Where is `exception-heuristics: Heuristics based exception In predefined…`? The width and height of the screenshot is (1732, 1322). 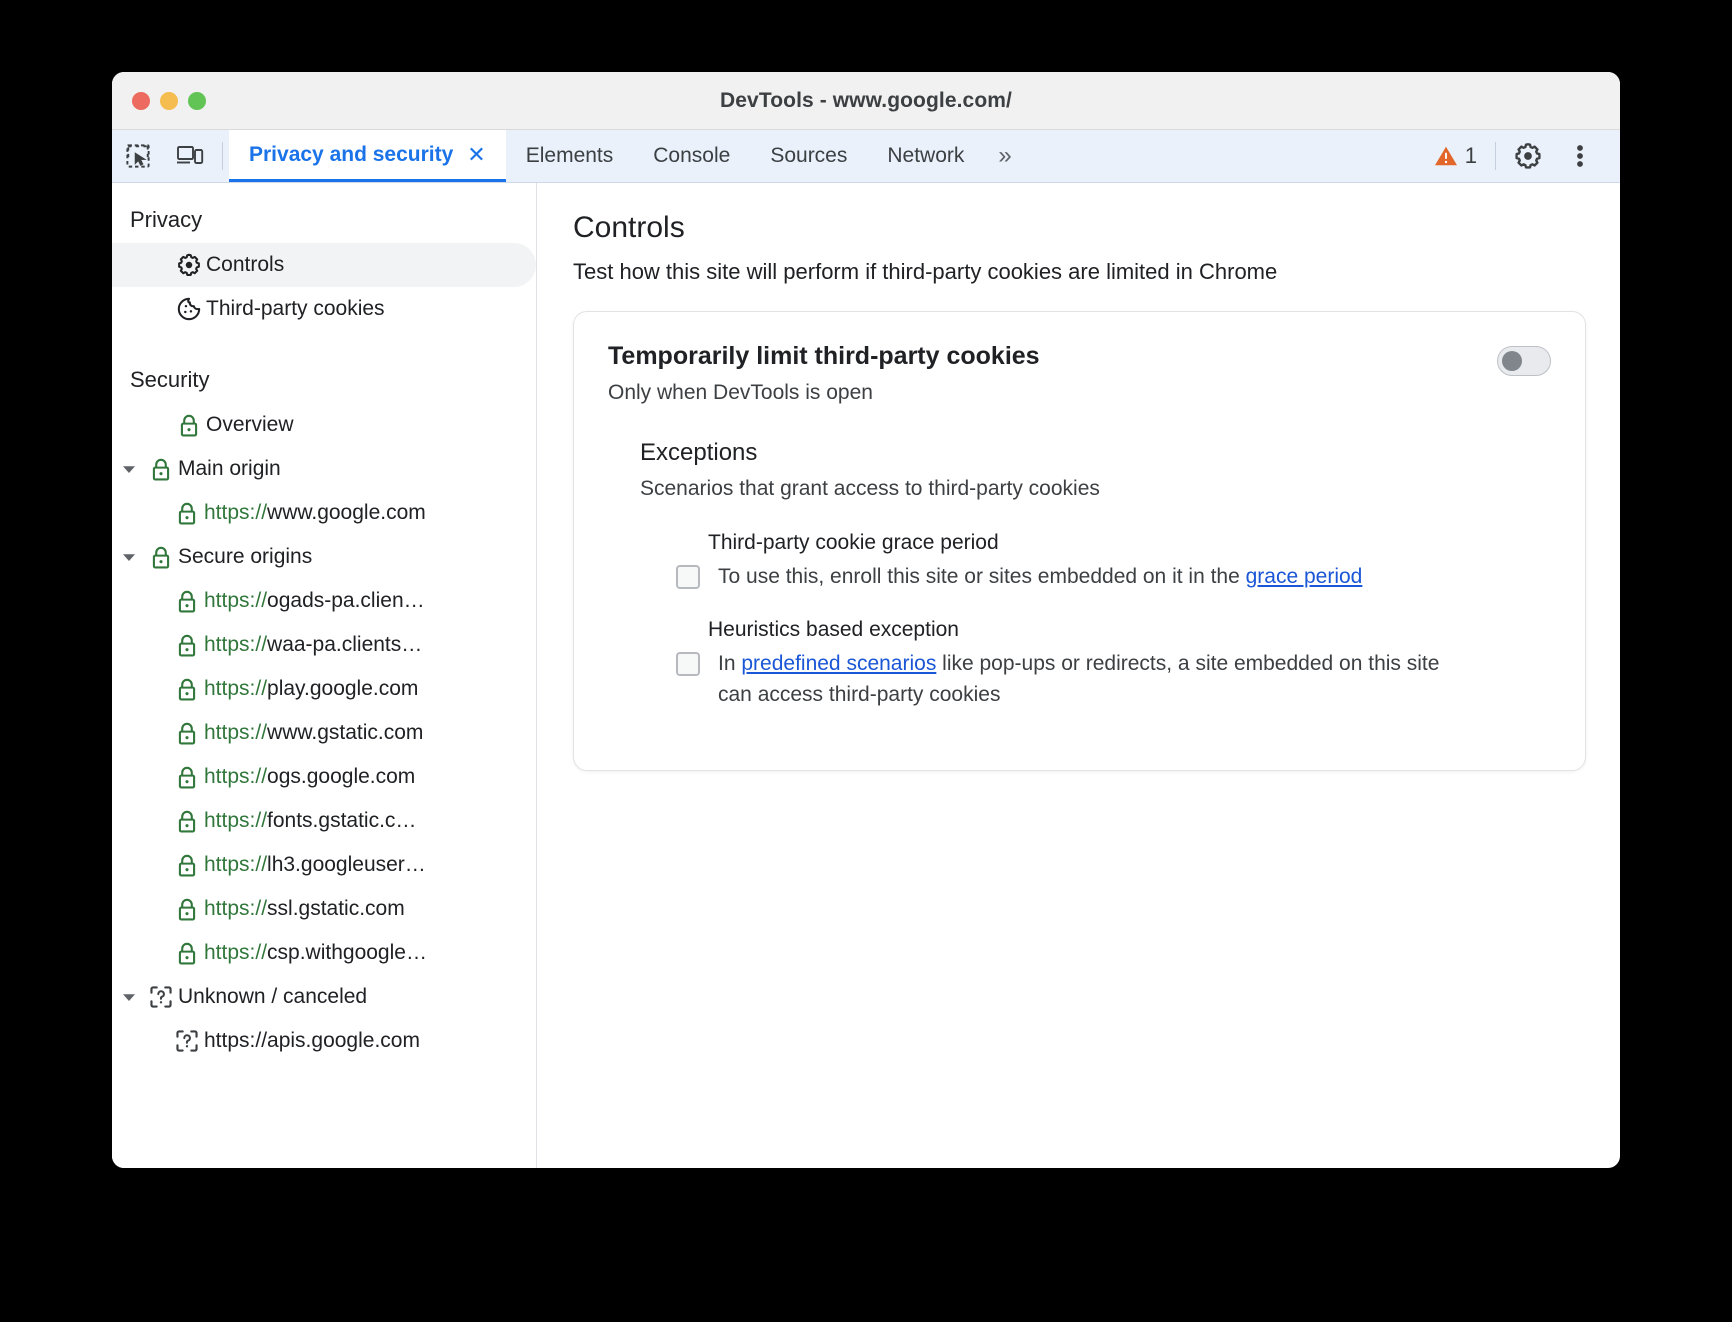 exception-heuristics: Heuristics based exception In predefined… is located at coordinates (1113, 664).